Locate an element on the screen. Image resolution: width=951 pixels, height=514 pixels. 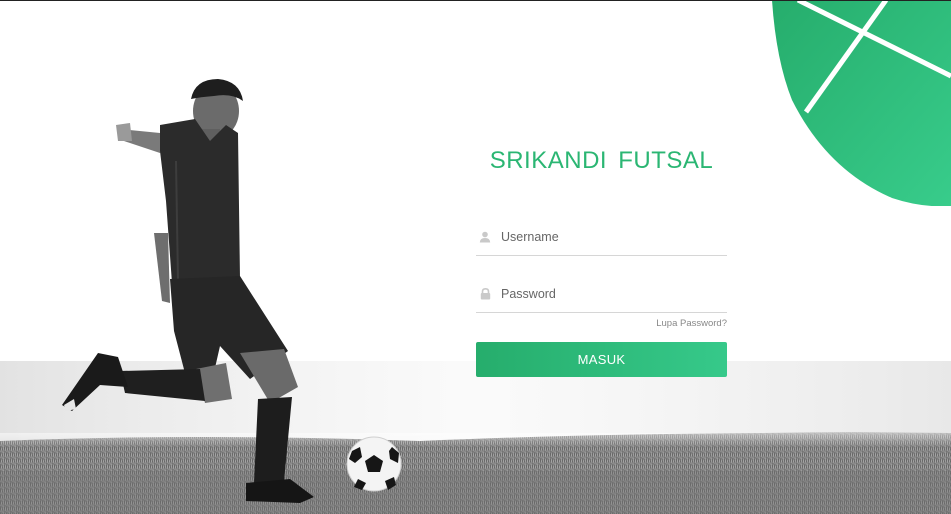
forgot-row: Lupa Password? is located at coordinates (601, 322).